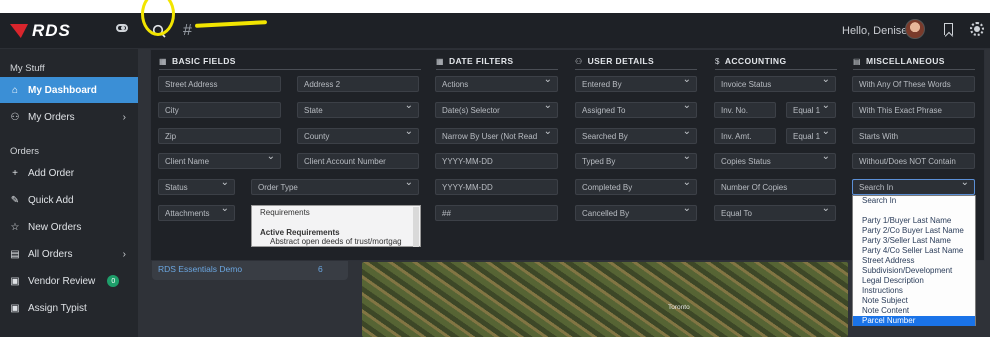  Describe the element at coordinates (495, 6) in the screenshot. I see `top-strip` at that location.